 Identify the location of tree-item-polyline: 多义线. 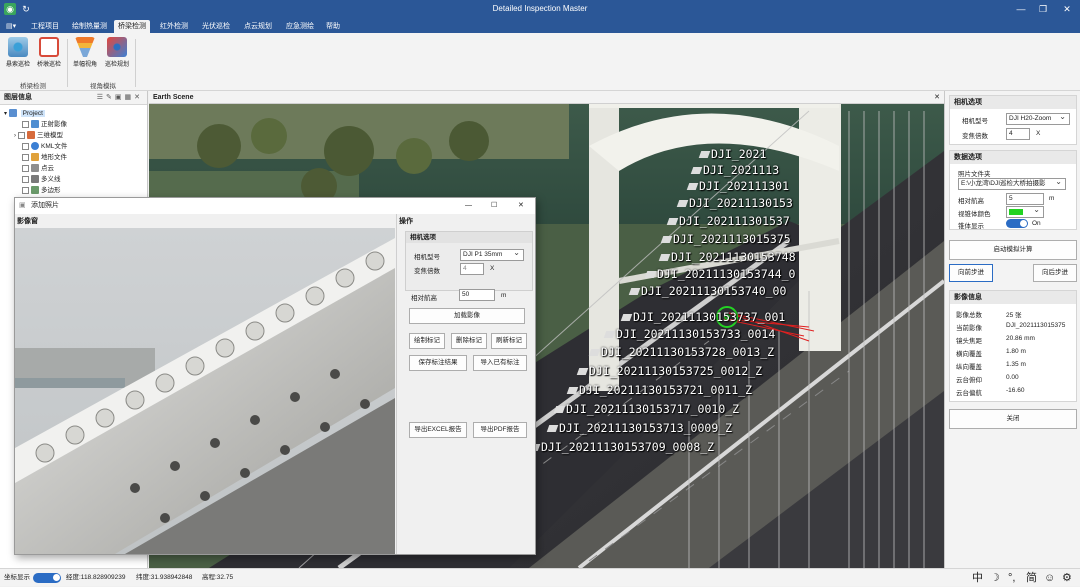
(41, 179).